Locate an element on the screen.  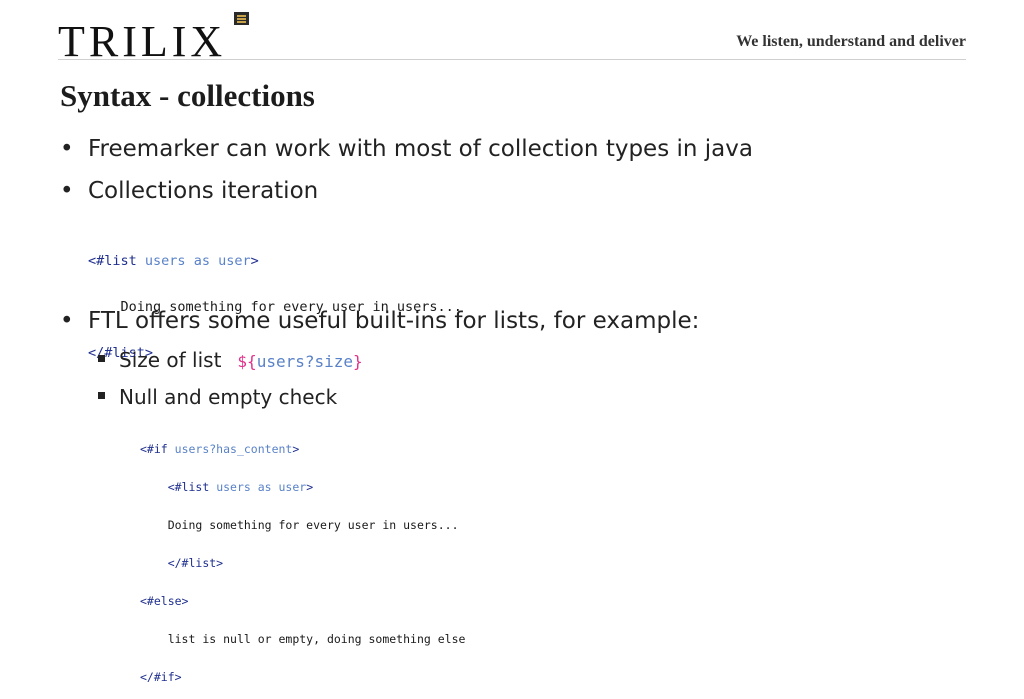
sub-bullet-text: Null and empty check is located at coordinates (228, 397).